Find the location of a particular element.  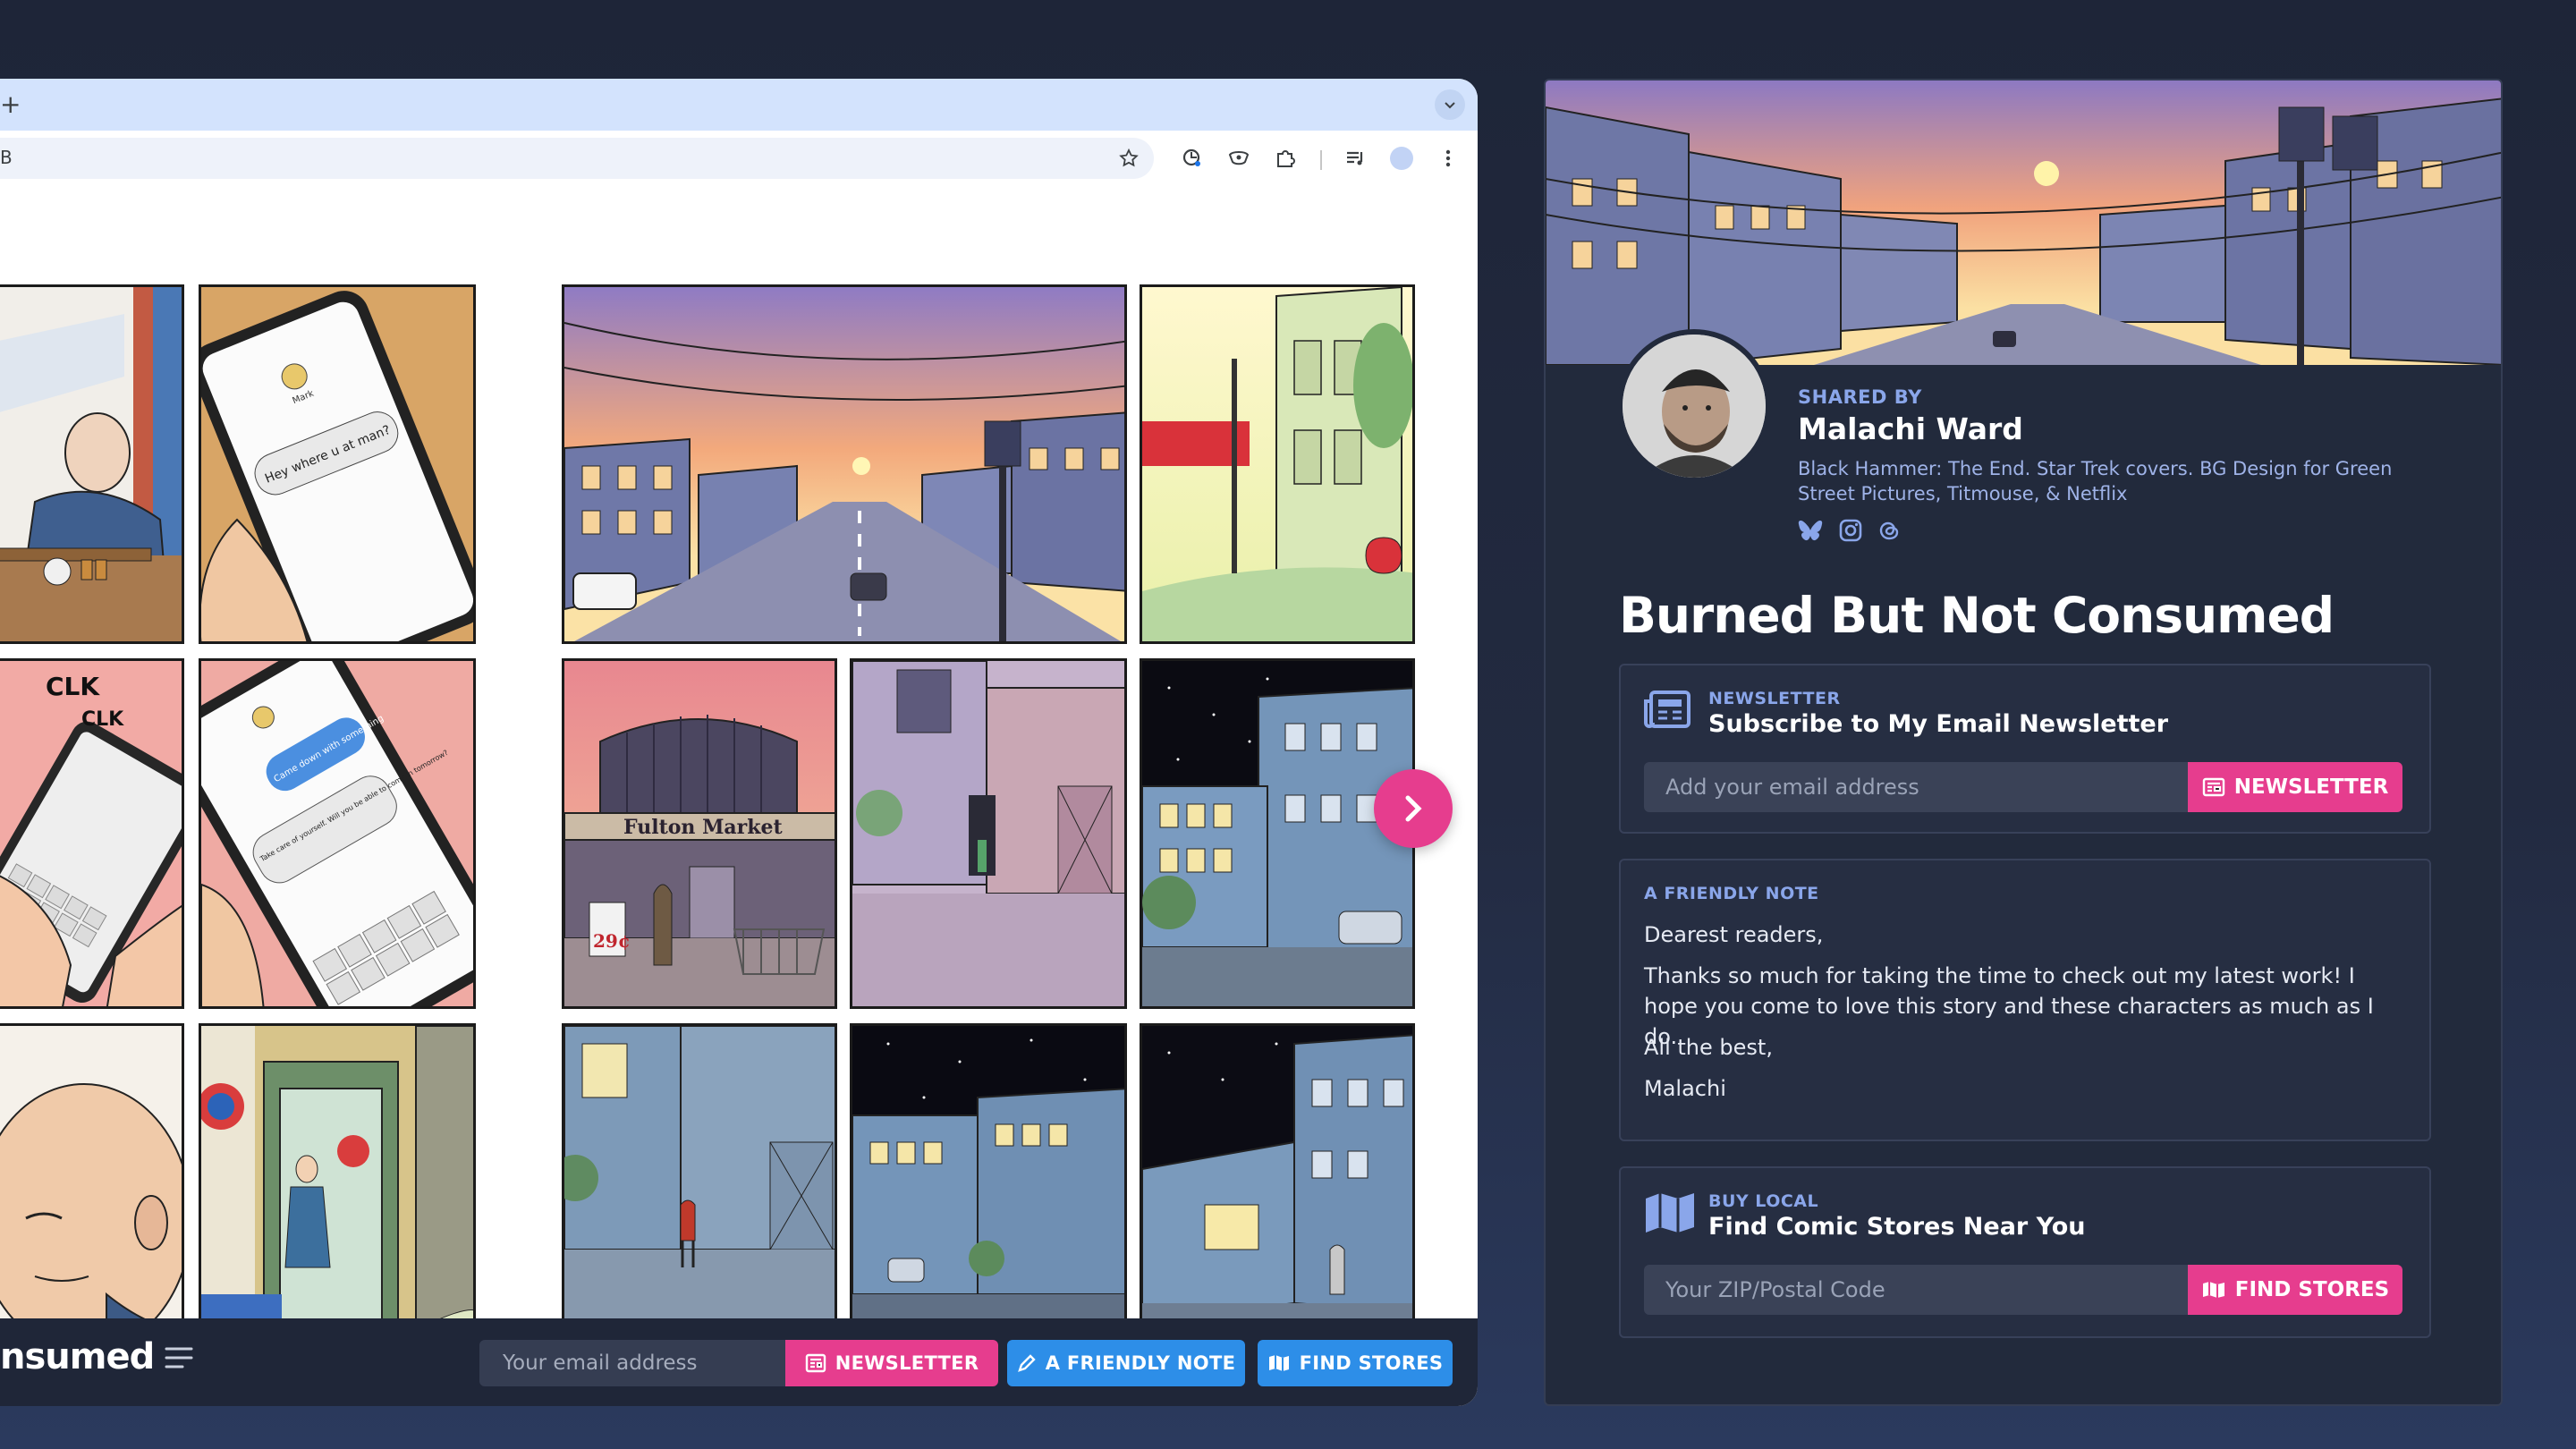

footer-email-input is located at coordinates (632, 1363).